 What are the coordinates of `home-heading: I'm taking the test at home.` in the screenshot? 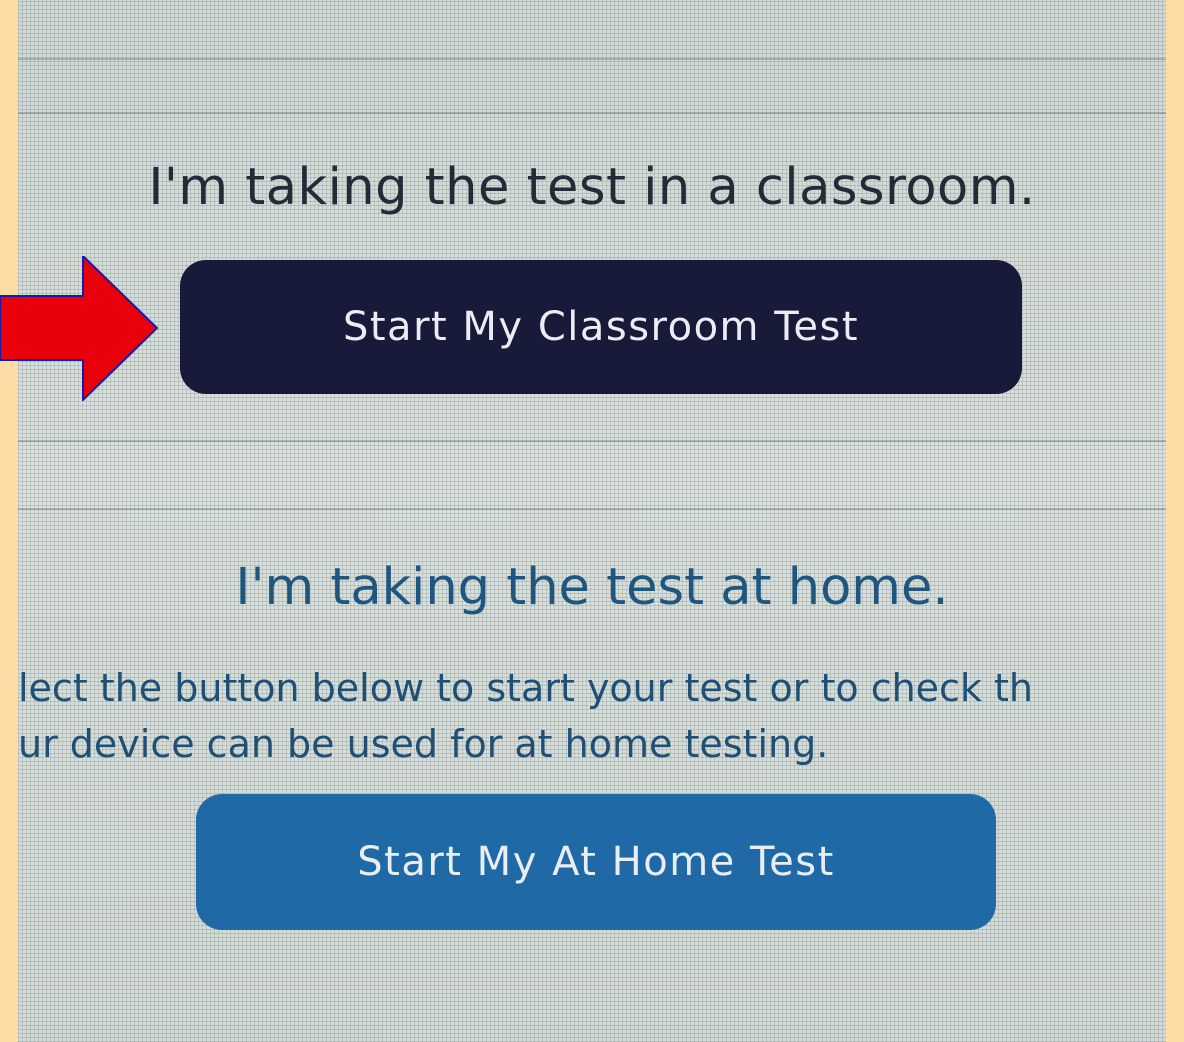 It's located at (592, 587).